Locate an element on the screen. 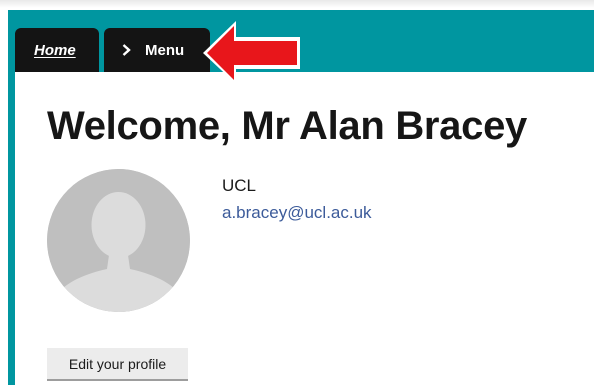 The image size is (594, 385). chevron-right-icon is located at coordinates (126, 50).